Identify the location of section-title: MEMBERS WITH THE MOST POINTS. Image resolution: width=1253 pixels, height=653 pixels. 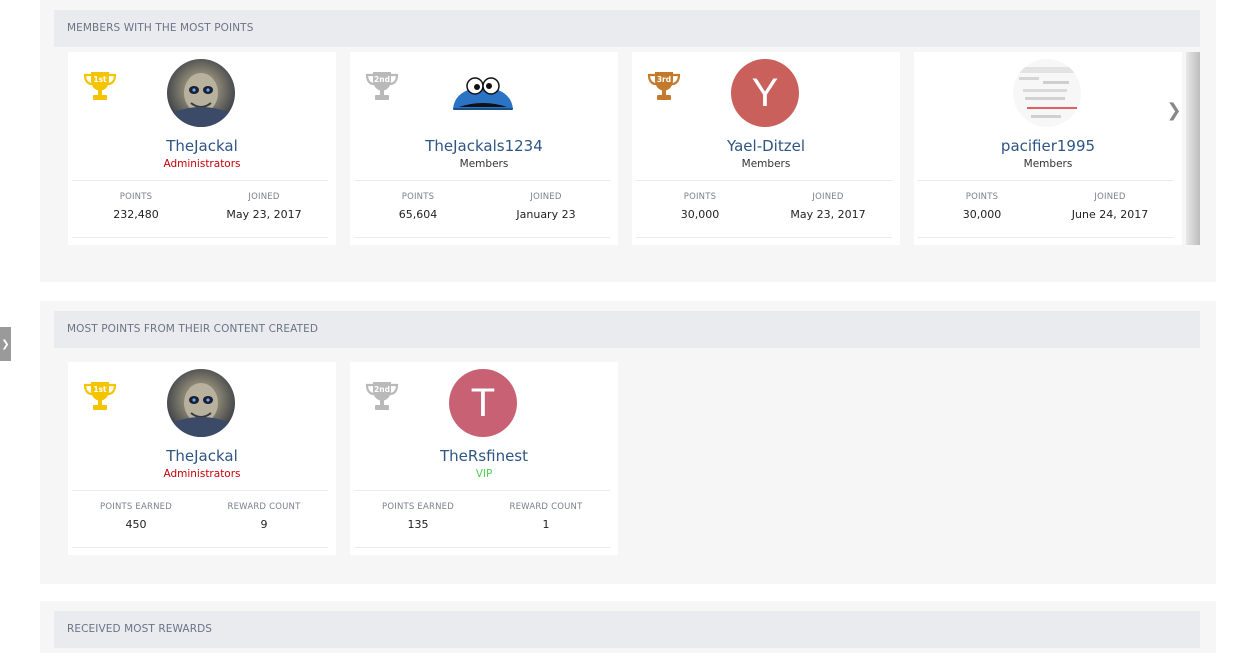
(627, 28).